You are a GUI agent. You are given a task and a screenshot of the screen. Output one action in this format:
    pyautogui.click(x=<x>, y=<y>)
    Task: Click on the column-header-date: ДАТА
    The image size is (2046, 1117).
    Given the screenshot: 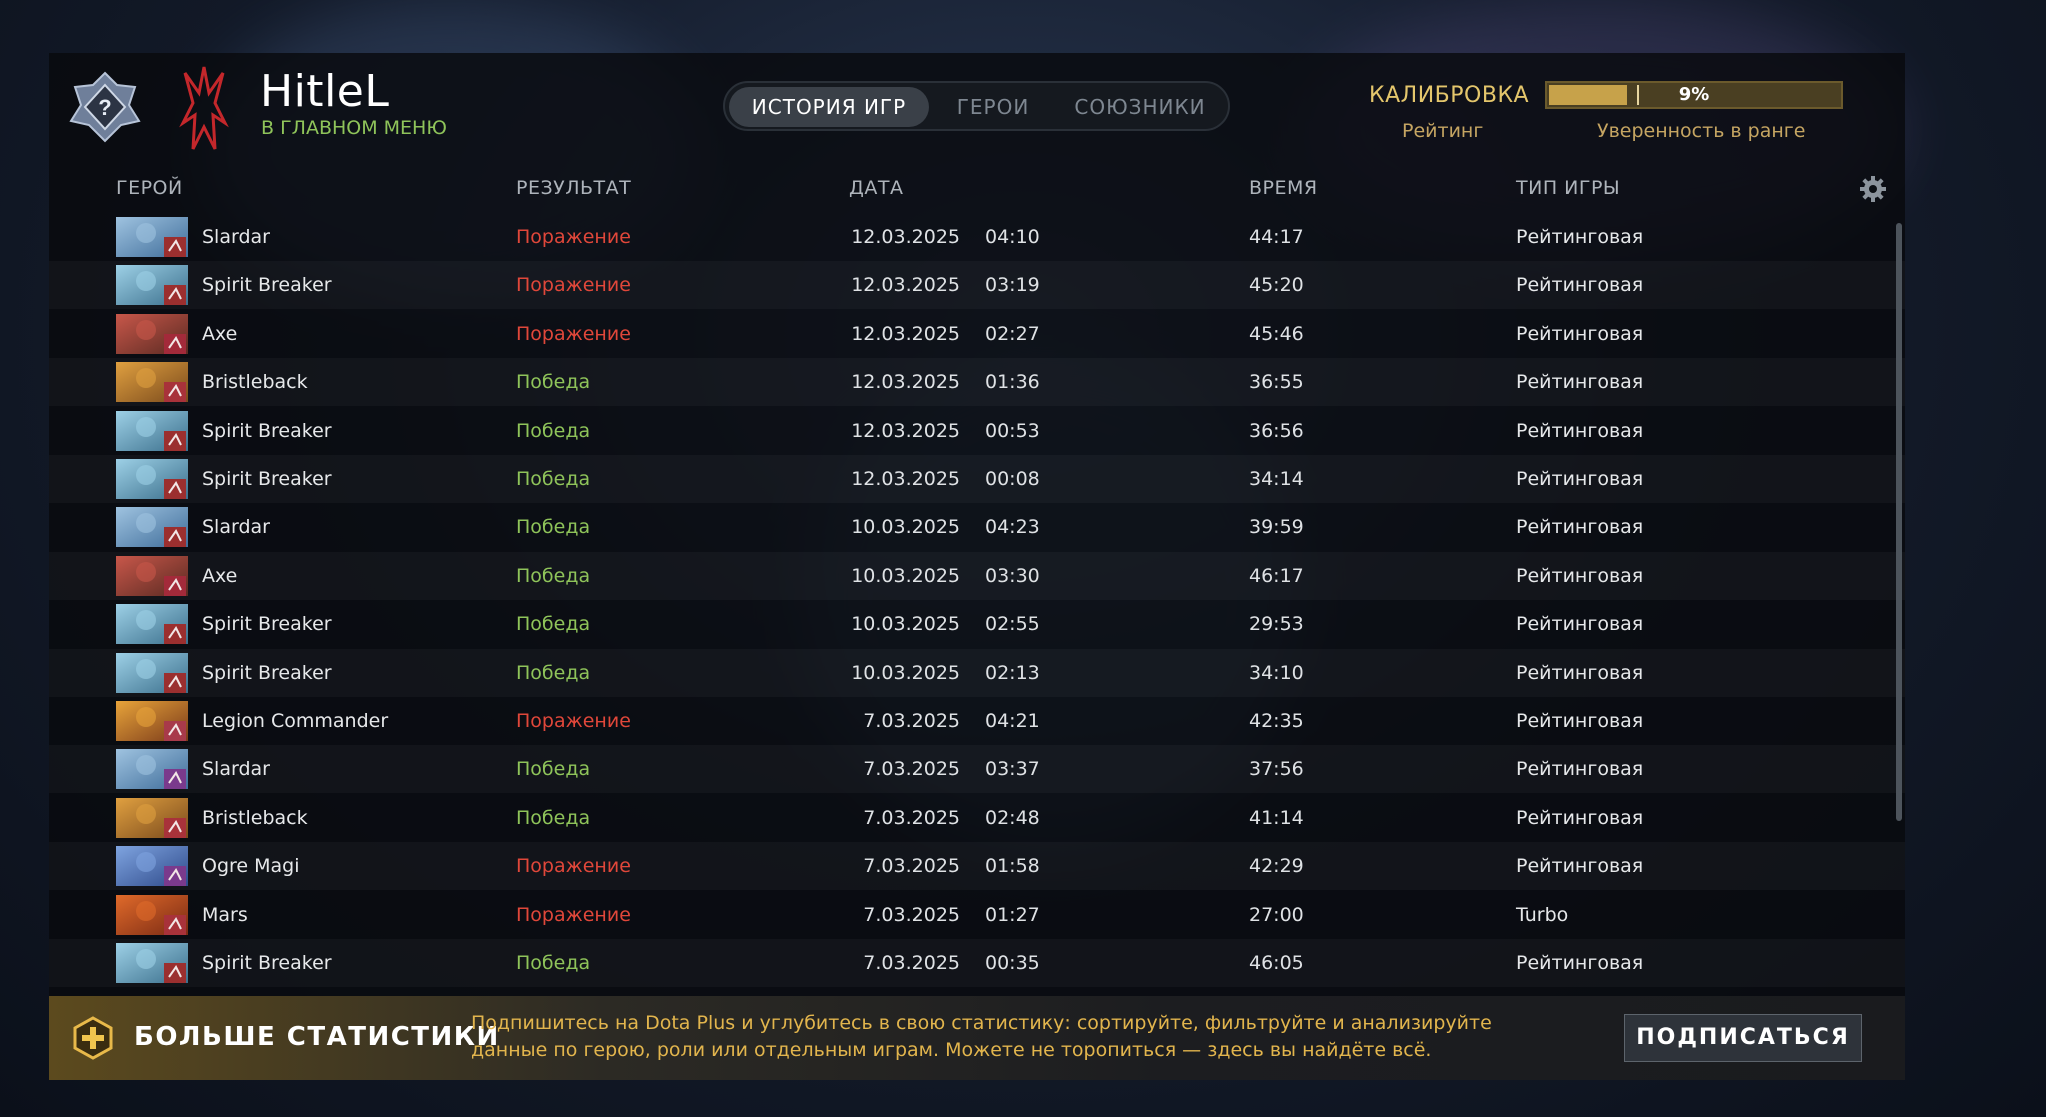 What is the action you would take?
    pyautogui.click(x=876, y=188)
    